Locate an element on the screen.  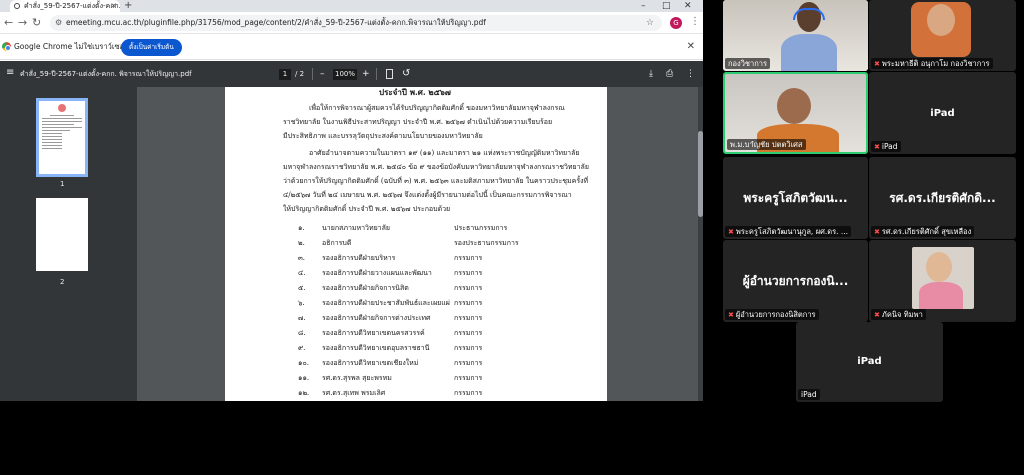
scrollbar-thumb is located at coordinates (700, 174).